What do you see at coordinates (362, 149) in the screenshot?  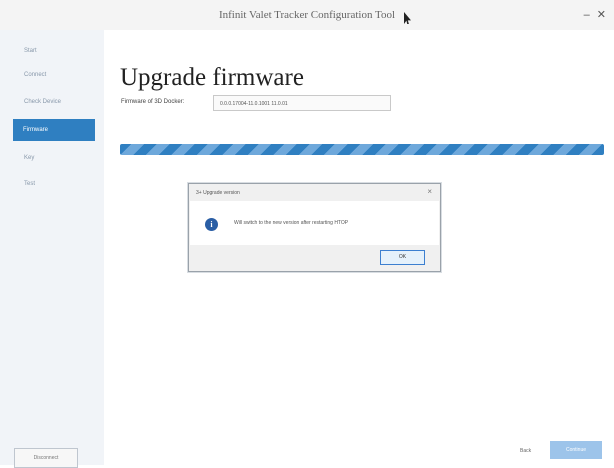 I see `upgrade-progress-bar` at bounding box center [362, 149].